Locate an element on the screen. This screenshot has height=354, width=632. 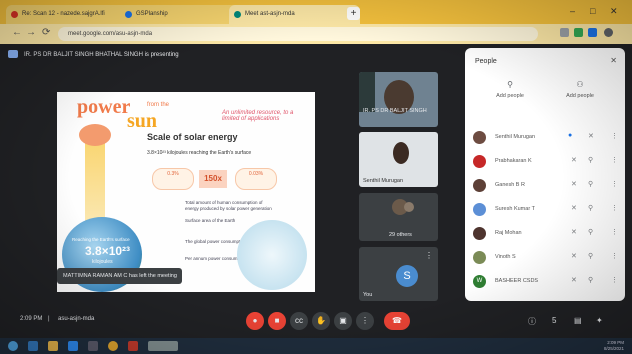
people-icon: ⚇ is located at coordinates (580, 84).